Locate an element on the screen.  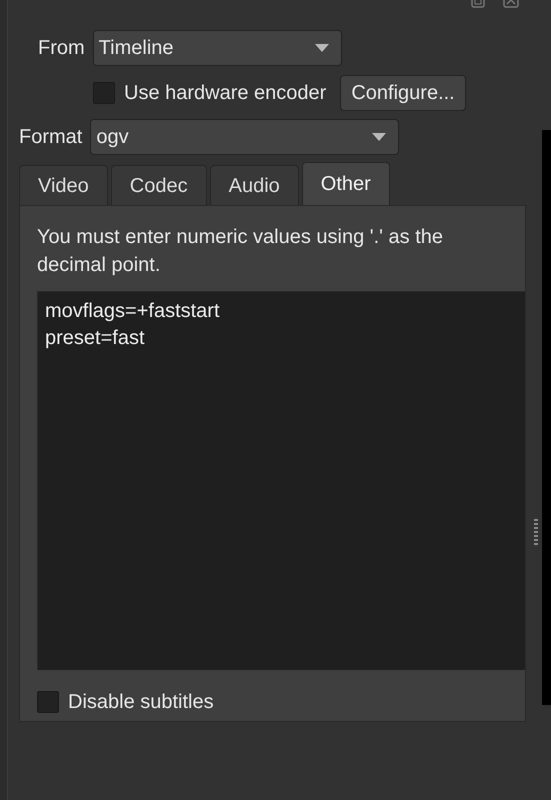
hardware-encoder-checkbox is located at coordinates (104, 93).